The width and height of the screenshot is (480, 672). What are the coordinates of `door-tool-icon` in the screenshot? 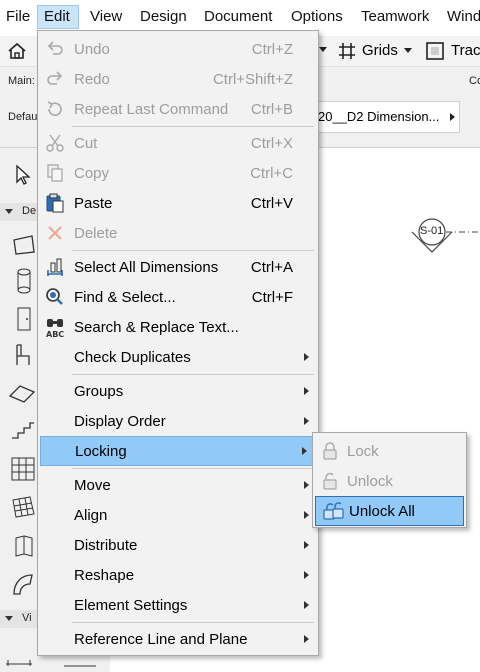 It's located at (24, 321).